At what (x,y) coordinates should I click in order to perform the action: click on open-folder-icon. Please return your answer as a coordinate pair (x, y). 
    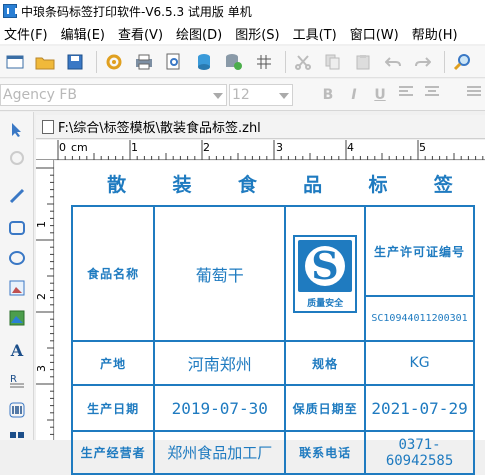
    Looking at the image, I should click on (45, 62).